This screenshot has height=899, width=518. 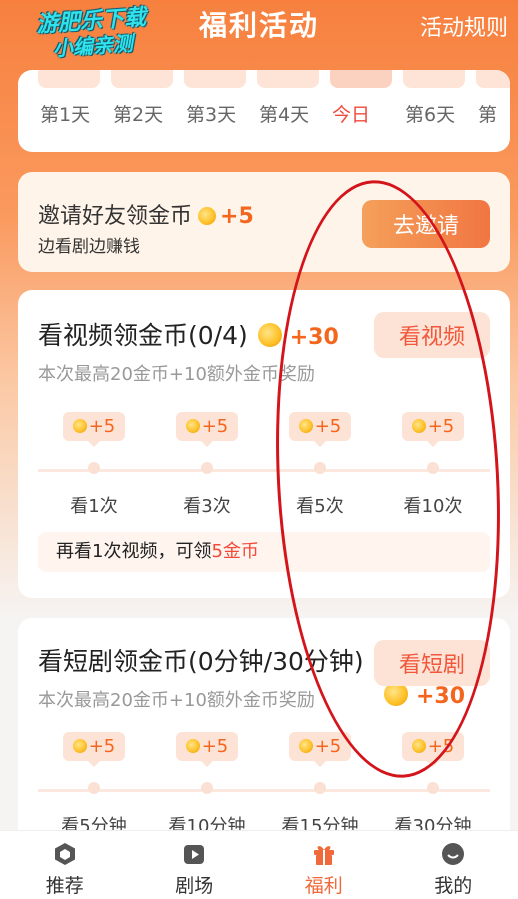 What do you see at coordinates (194, 854) in the screenshot?
I see `play-square-icon` at bounding box center [194, 854].